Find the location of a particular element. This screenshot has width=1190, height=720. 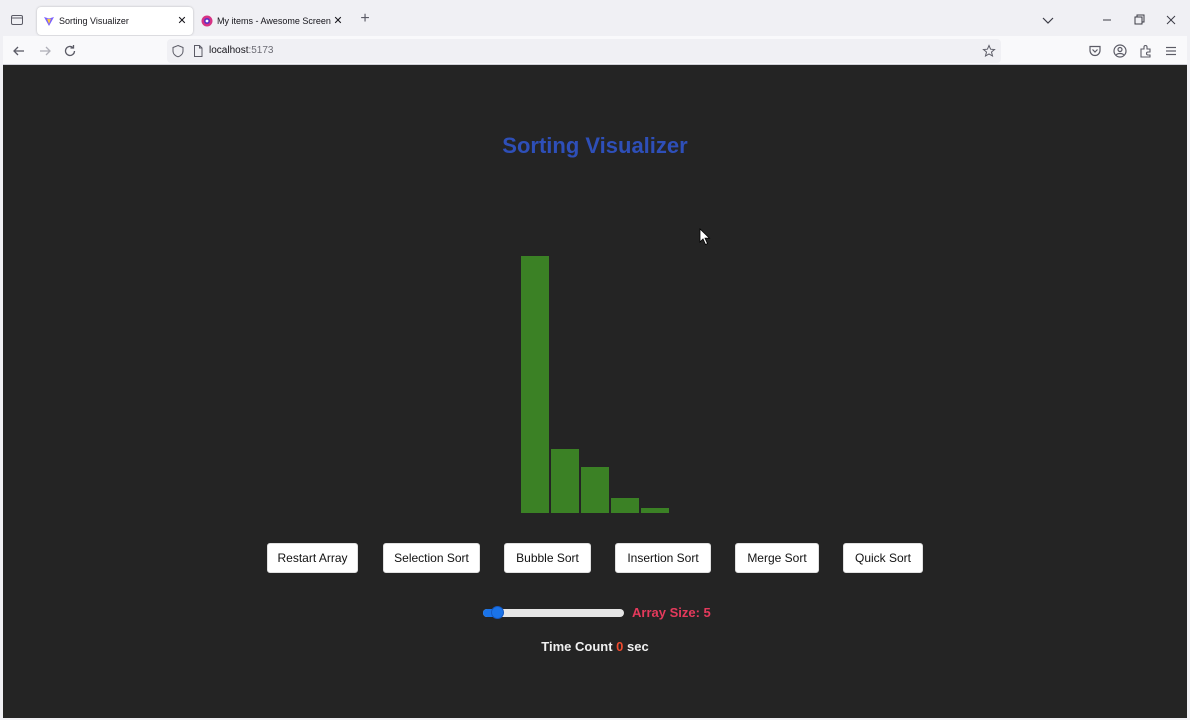

new-tab-icon: + is located at coordinates (365, 19).